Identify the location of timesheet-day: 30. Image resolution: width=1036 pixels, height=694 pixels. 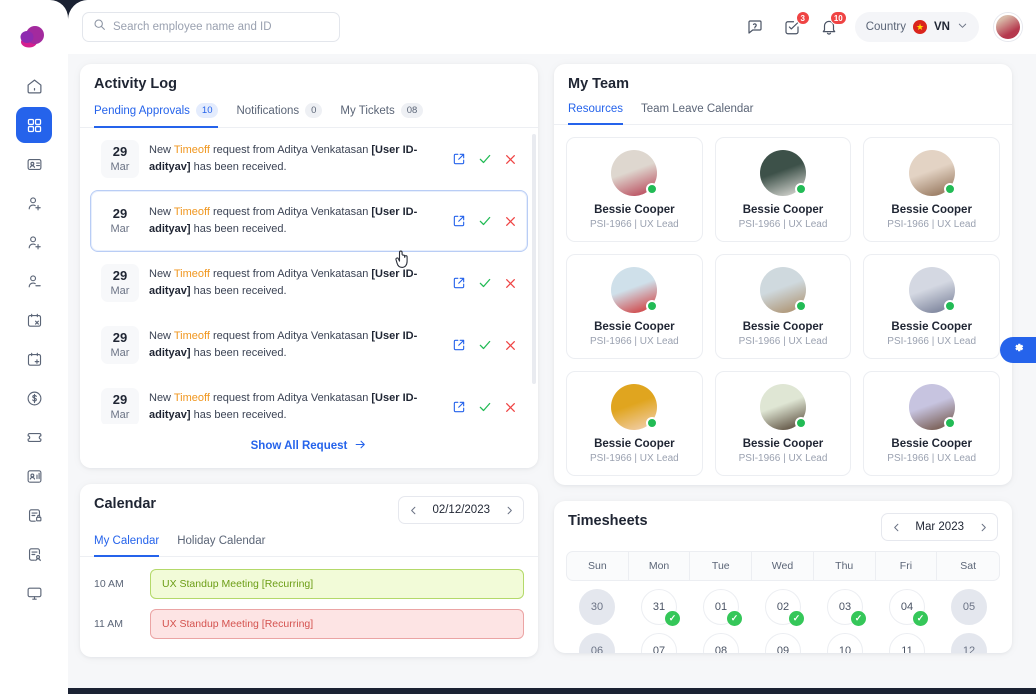
(597, 607).